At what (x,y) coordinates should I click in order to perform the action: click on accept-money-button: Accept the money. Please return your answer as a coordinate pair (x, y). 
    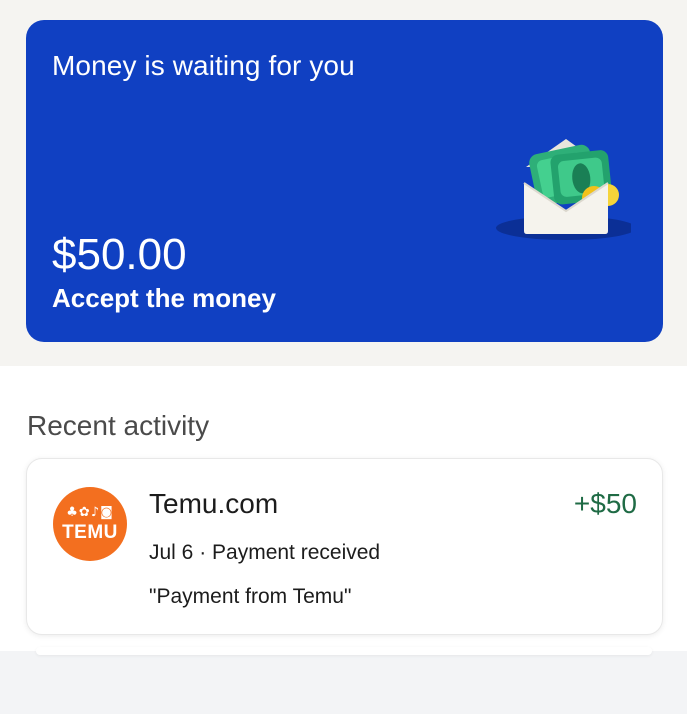
    Looking at the image, I should click on (164, 298).